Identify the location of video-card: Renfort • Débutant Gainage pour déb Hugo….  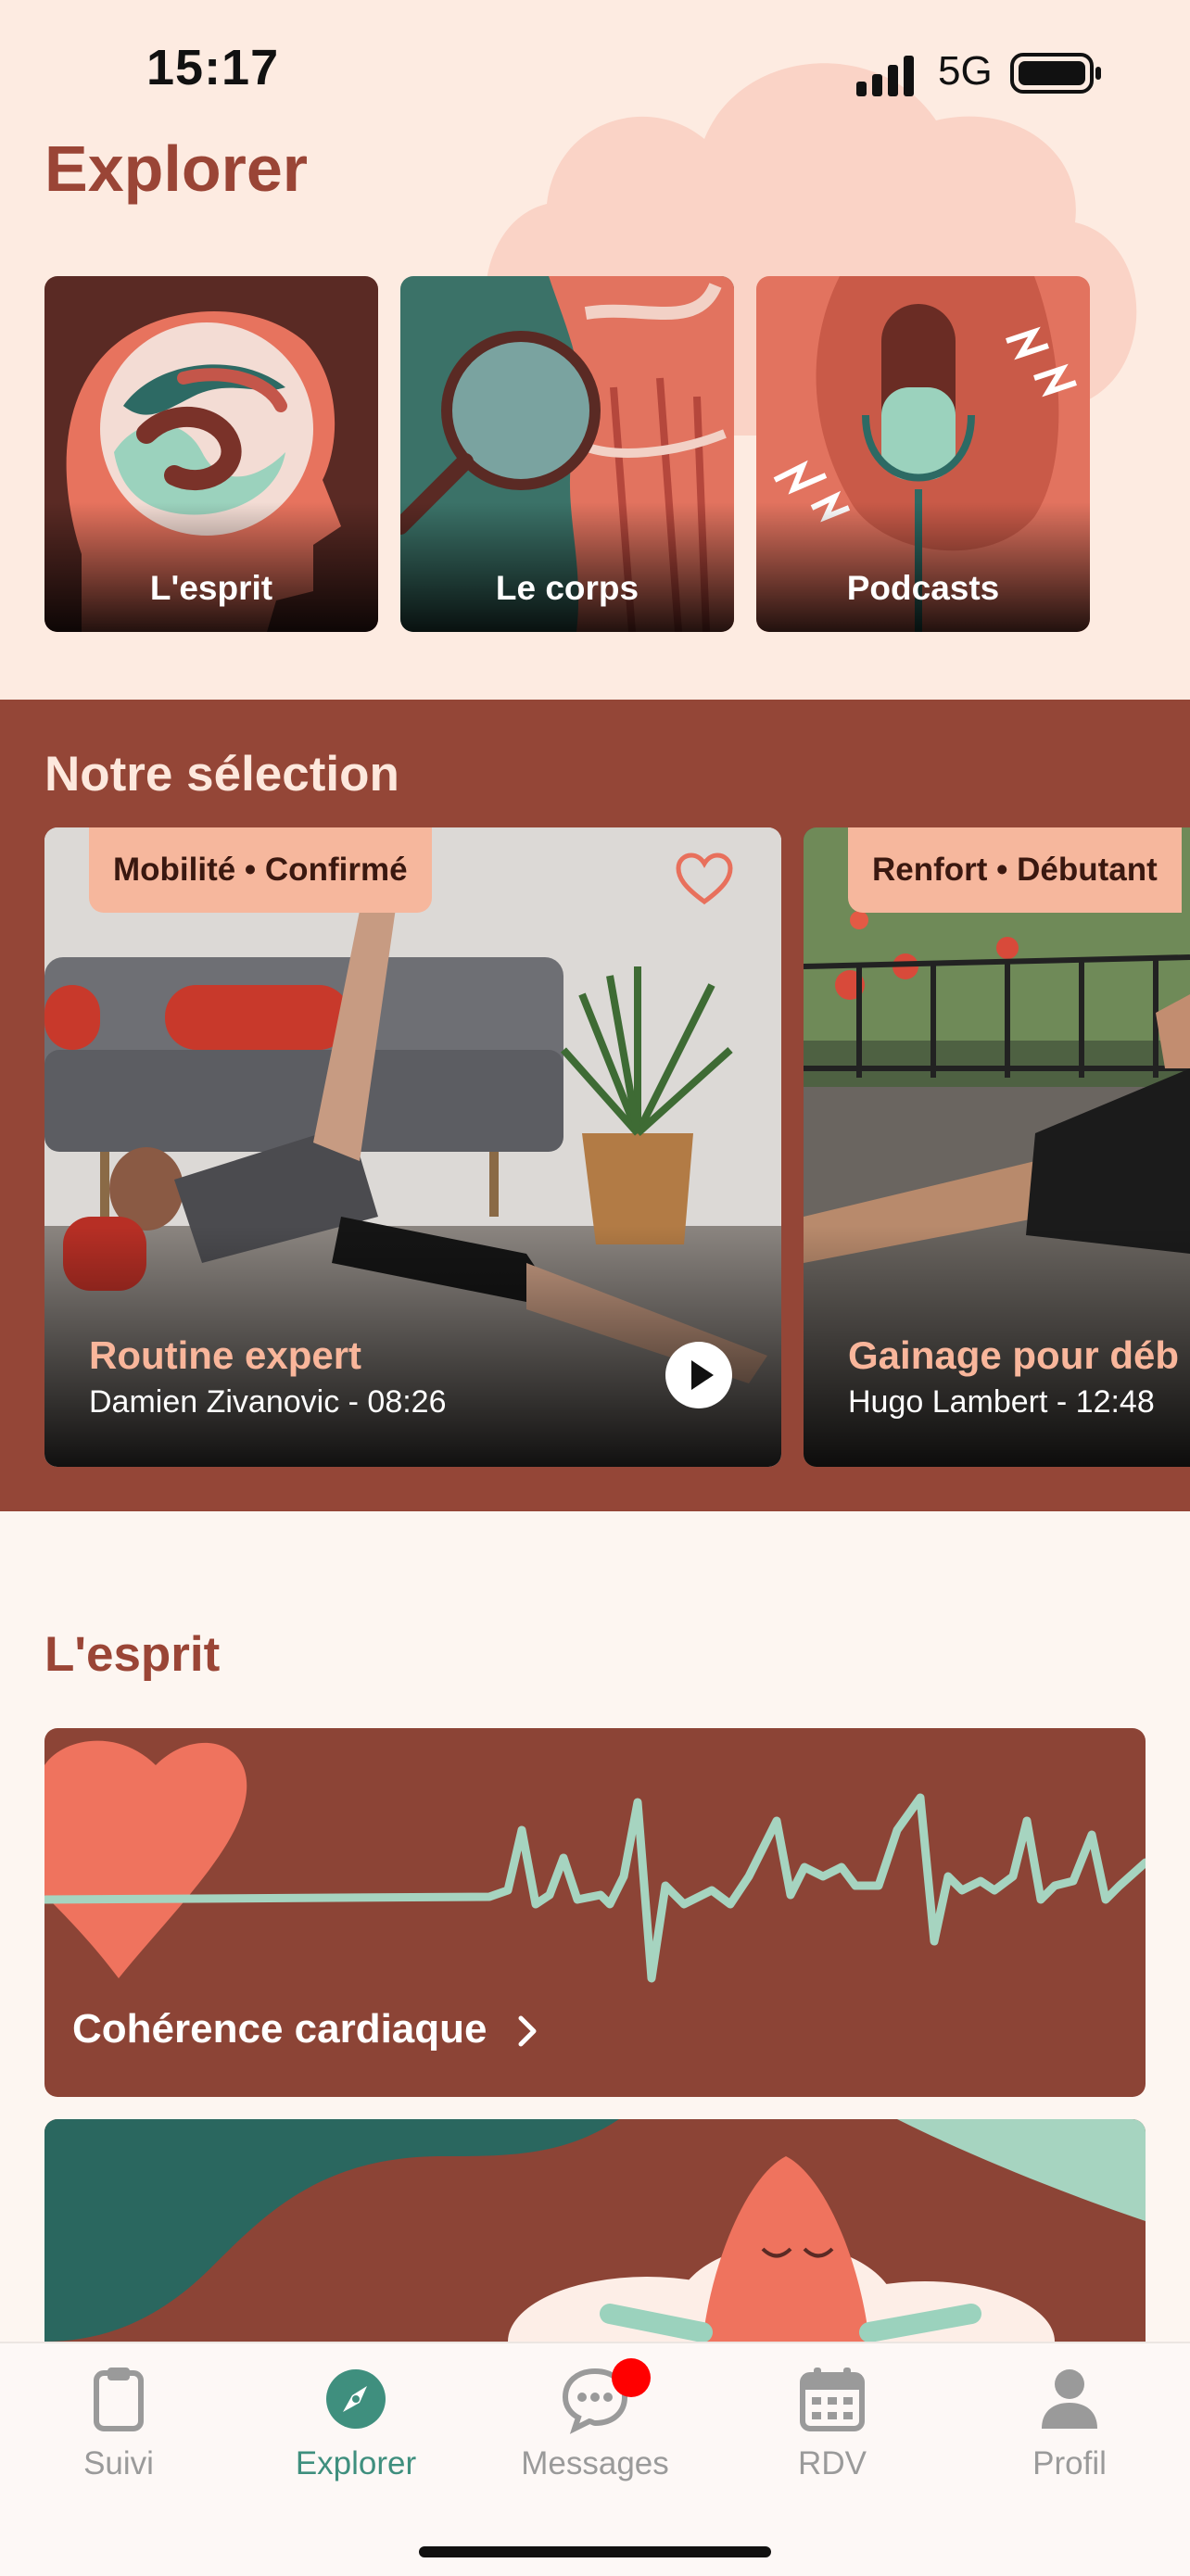
(997, 1147).